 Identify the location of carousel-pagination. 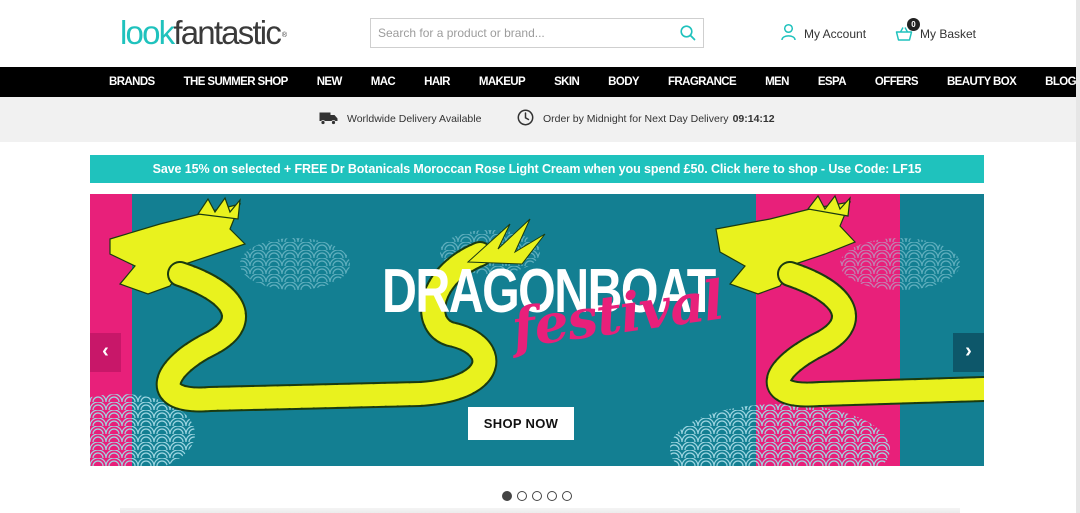
(539, 496).